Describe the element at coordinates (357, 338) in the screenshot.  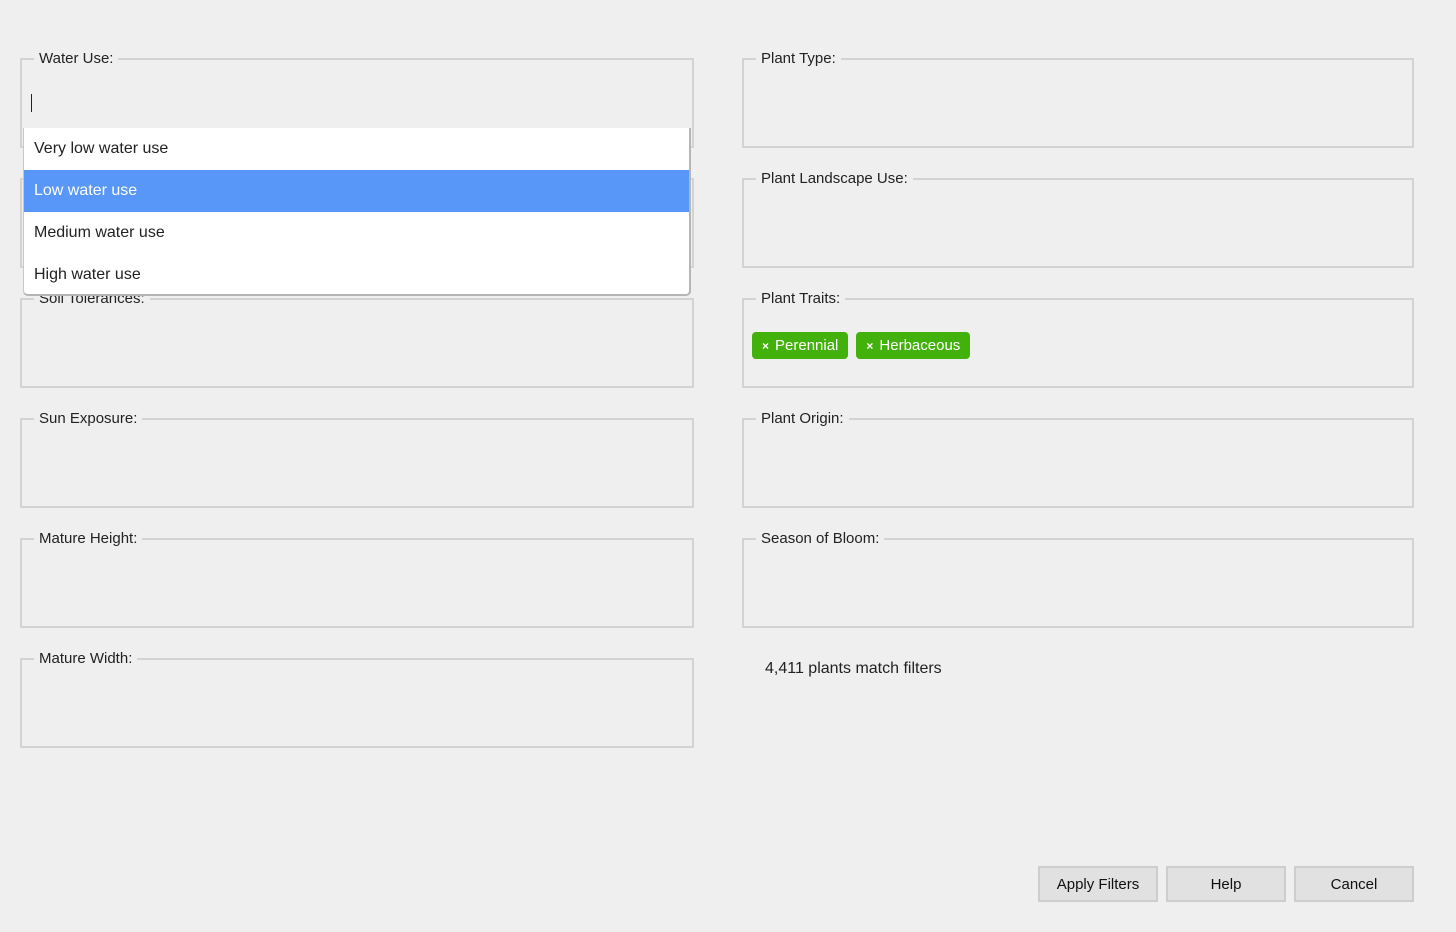
I see `soil-tolerances-filter: Soil Tolerances:` at that location.